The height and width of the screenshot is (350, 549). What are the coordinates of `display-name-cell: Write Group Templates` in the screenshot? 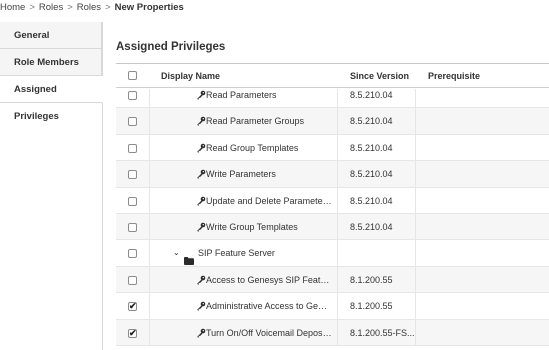 It's located at (244, 227).